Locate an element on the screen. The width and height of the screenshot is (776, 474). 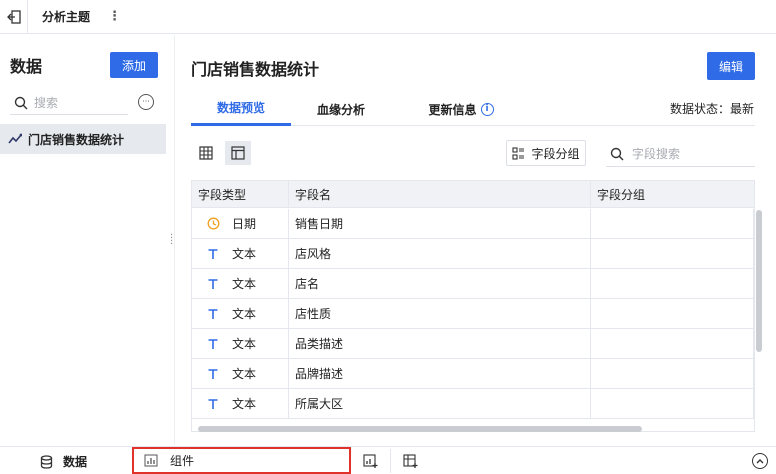
add-table-component-icon is located at coordinates (411, 461).